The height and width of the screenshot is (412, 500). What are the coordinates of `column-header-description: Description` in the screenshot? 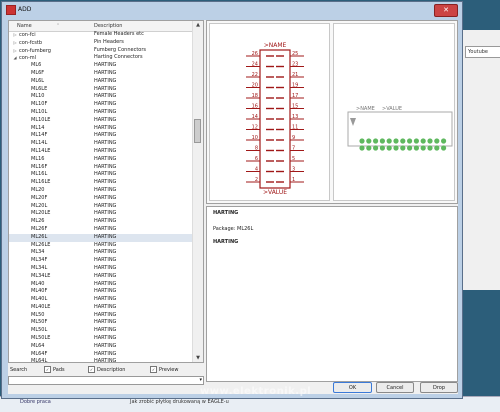 It's located at (108, 26).